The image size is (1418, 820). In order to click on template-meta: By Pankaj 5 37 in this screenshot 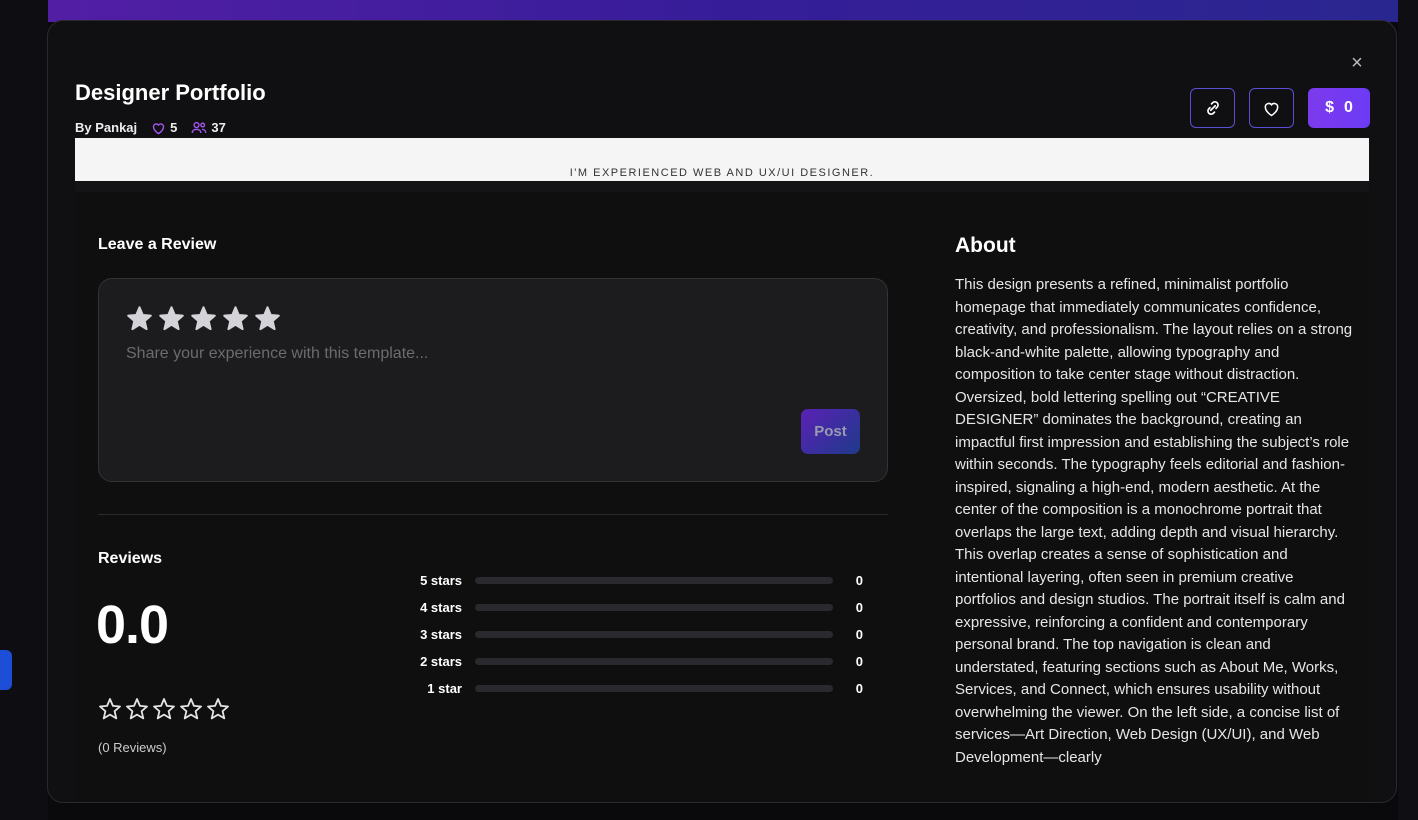, I will do `click(157, 127)`.